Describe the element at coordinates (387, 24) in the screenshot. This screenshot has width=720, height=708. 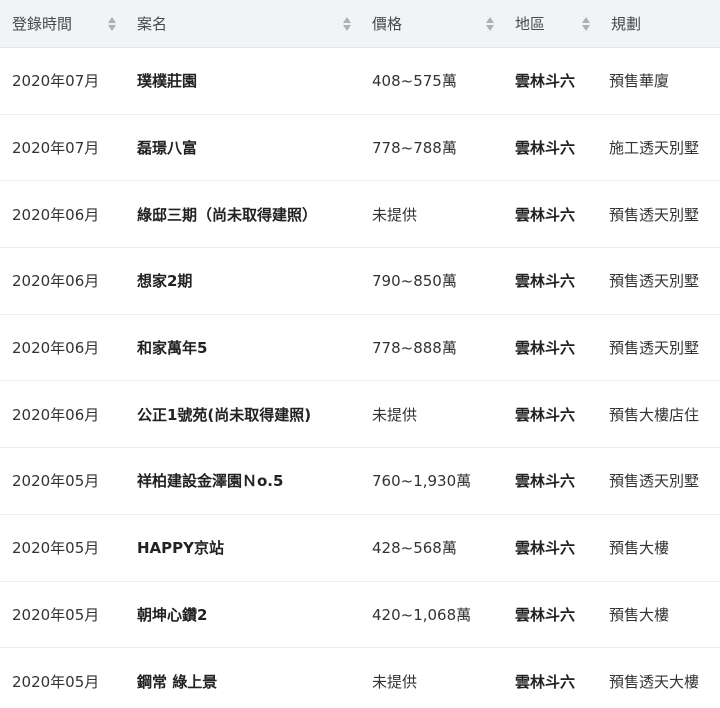
I see `column-header-label: 價格` at that location.